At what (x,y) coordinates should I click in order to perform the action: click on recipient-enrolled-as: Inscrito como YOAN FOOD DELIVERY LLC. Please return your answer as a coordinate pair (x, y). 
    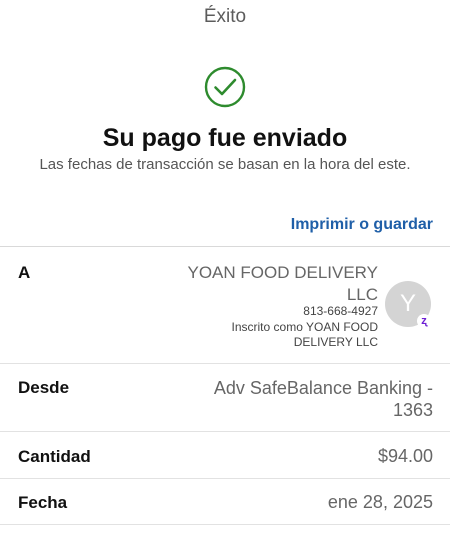
    Looking at the image, I should click on (304, 334).